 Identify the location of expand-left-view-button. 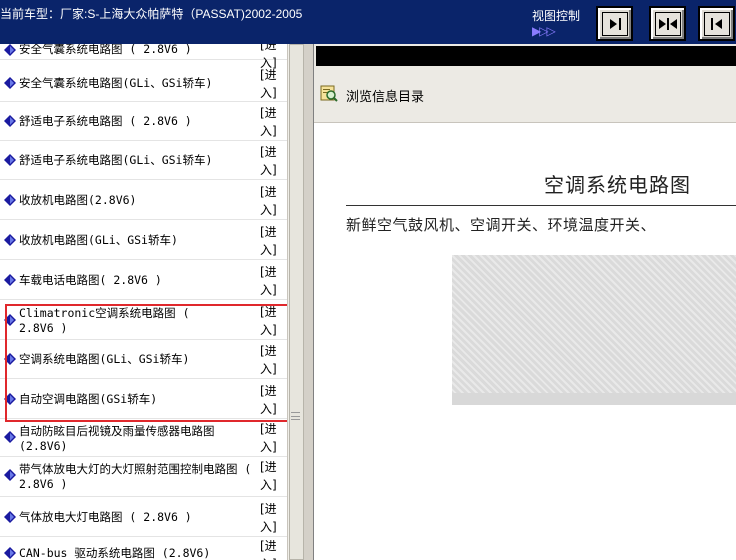
(716, 23).